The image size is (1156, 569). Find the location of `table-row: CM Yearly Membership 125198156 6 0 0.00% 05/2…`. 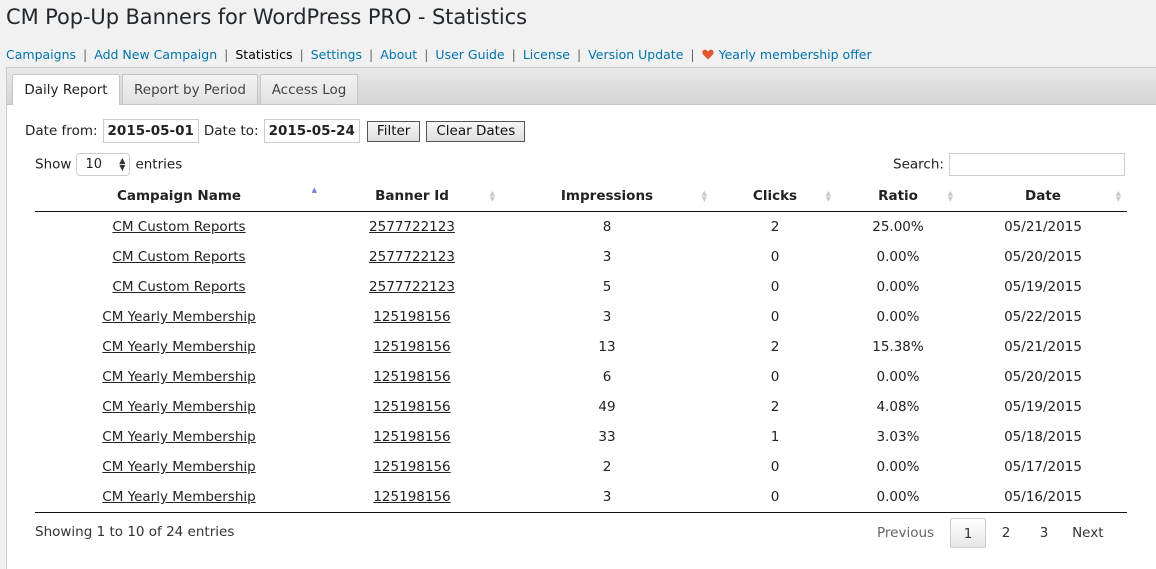

table-row: CM Yearly Membership 125198156 6 0 0.00% 05/2… is located at coordinates (581, 377).